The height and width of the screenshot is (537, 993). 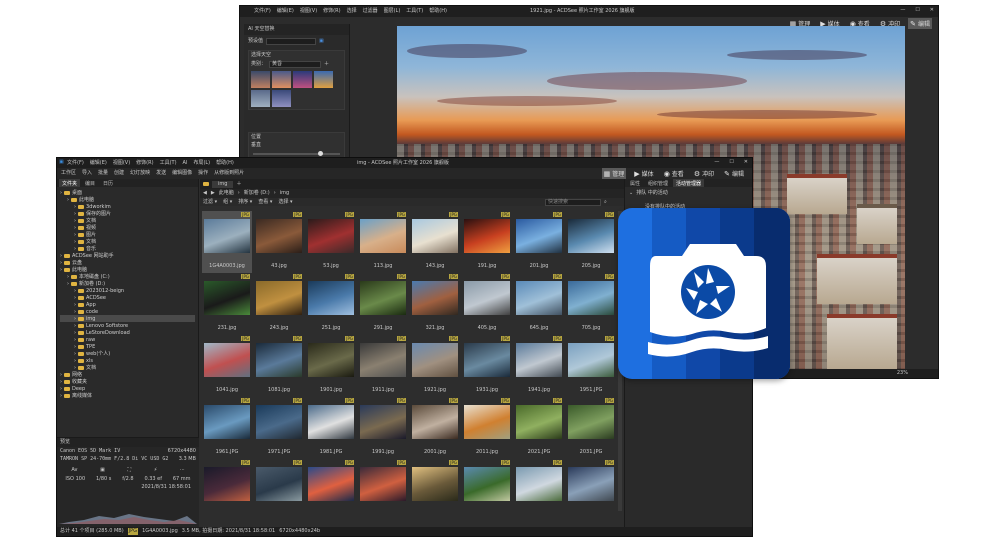 What do you see at coordinates (539, 428) in the screenshot?
I see `thumbnail: JPG 2021.JPG` at bounding box center [539, 428].